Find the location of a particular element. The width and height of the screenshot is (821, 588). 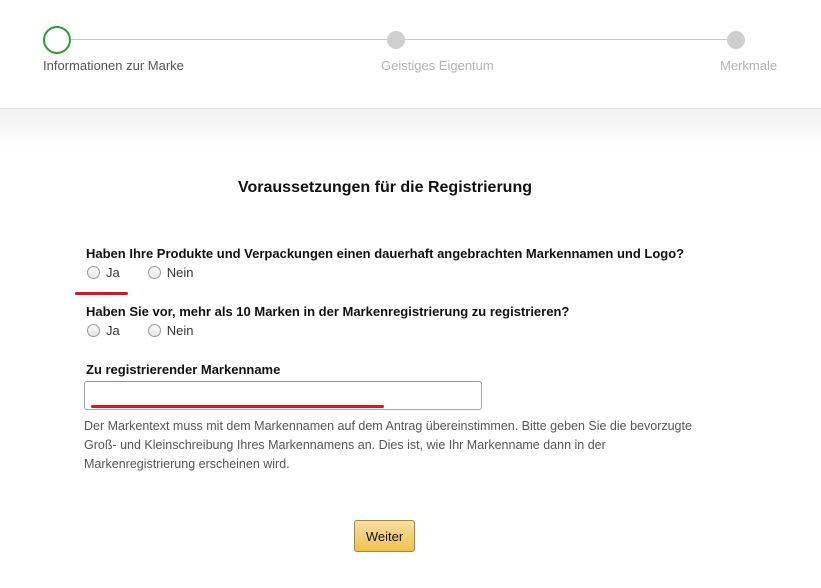

brand-name-label: Zu registrierender Markenname is located at coordinates (183, 369).